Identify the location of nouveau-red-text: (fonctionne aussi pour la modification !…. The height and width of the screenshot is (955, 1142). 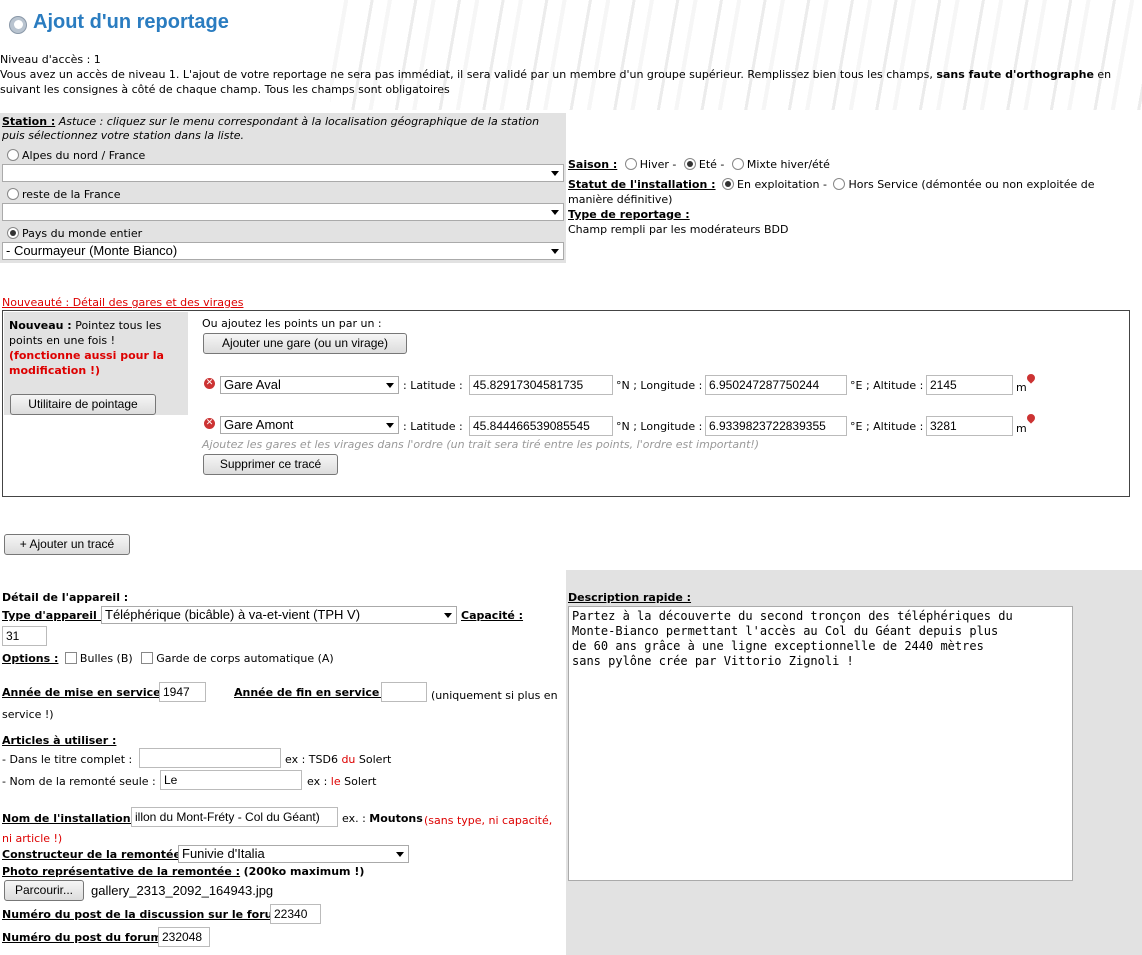
(86, 363).